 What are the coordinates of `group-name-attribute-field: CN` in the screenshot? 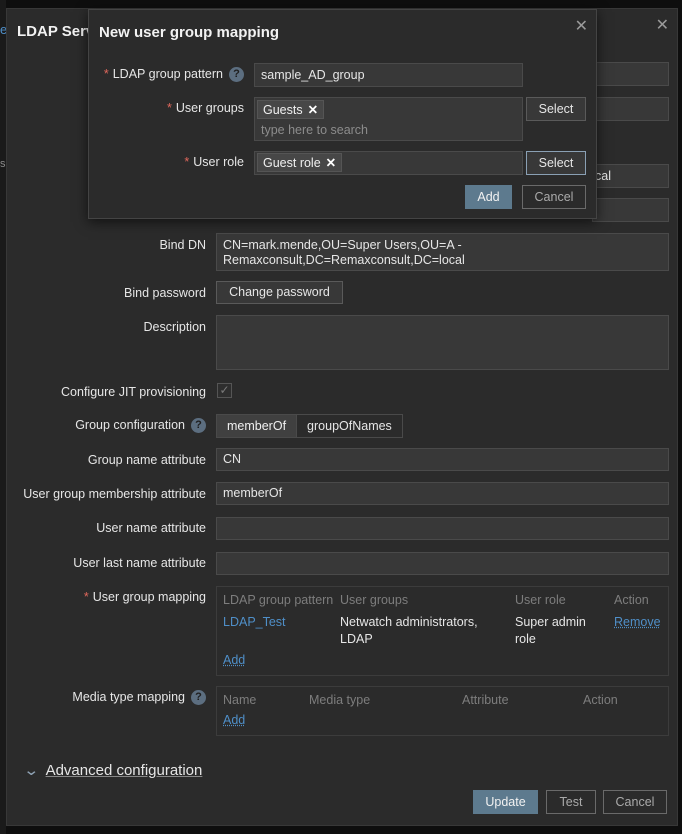 It's located at (442, 459).